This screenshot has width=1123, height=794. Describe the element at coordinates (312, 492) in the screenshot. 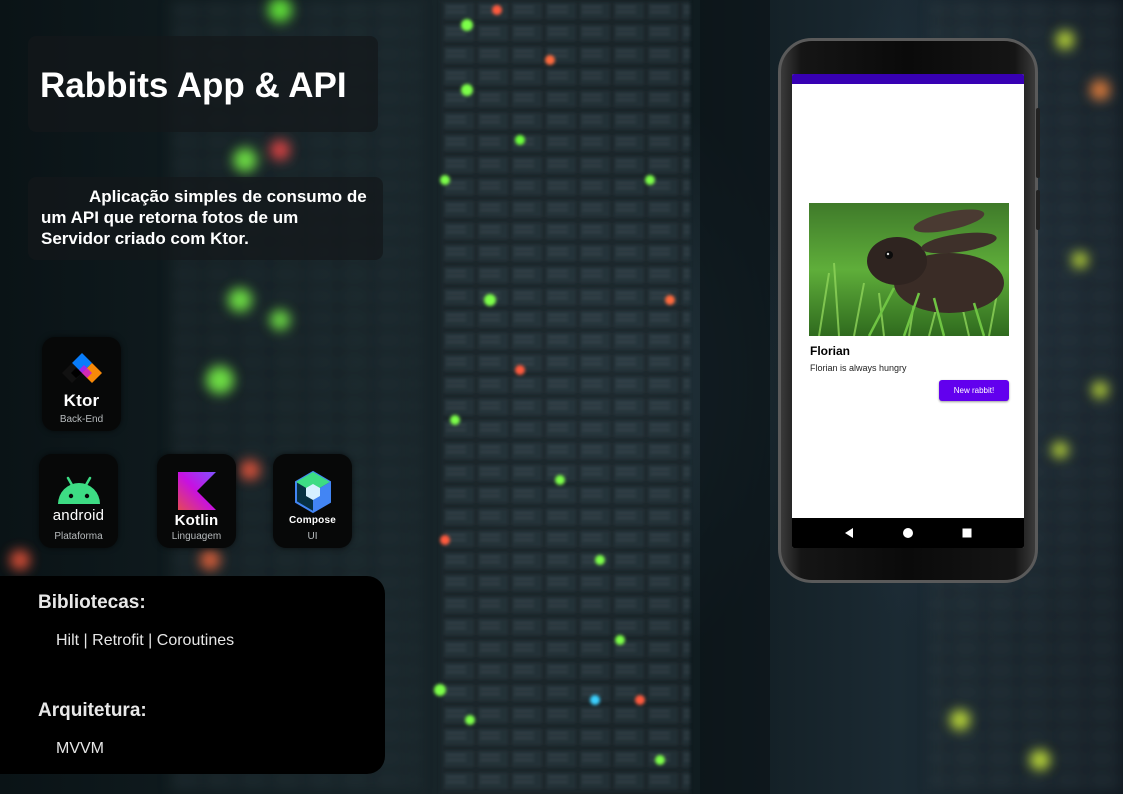

I see `jetpack-compose-icon` at that location.